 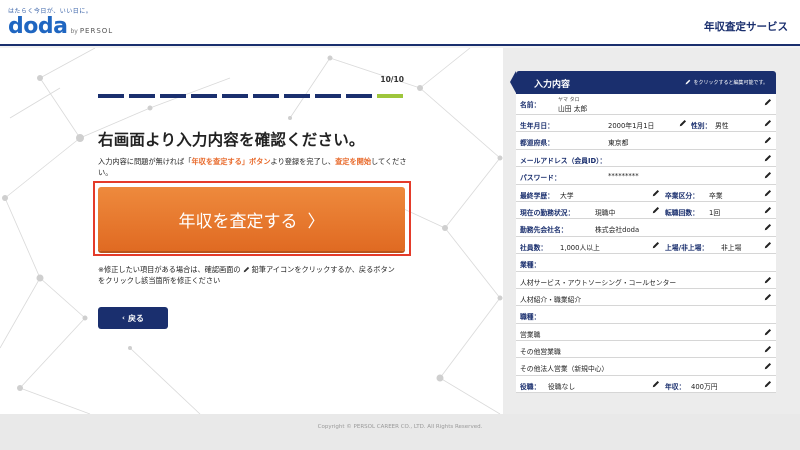 I want to click on summary-row-prefecture: 都道府県： 東京都, so click(x=646, y=141).